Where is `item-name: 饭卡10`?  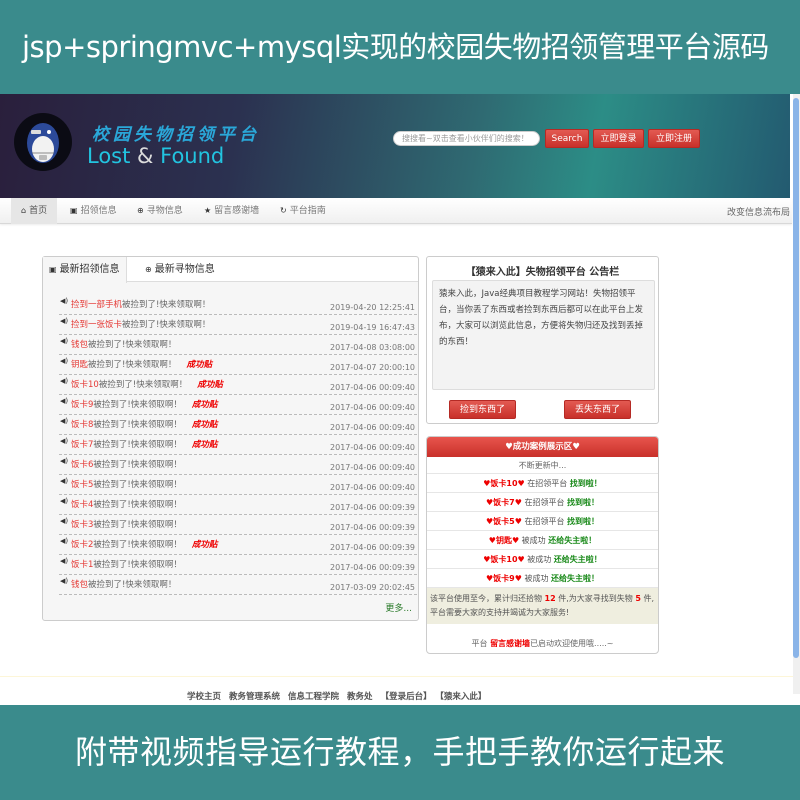 item-name: 饭卡10 is located at coordinates (85, 385).